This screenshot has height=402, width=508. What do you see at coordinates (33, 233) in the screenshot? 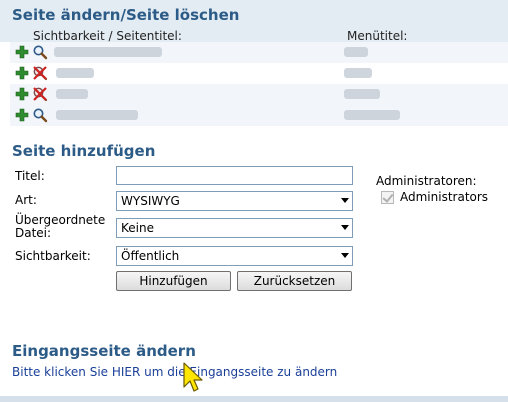
I see `parent-label-line2: Datei:` at bounding box center [33, 233].